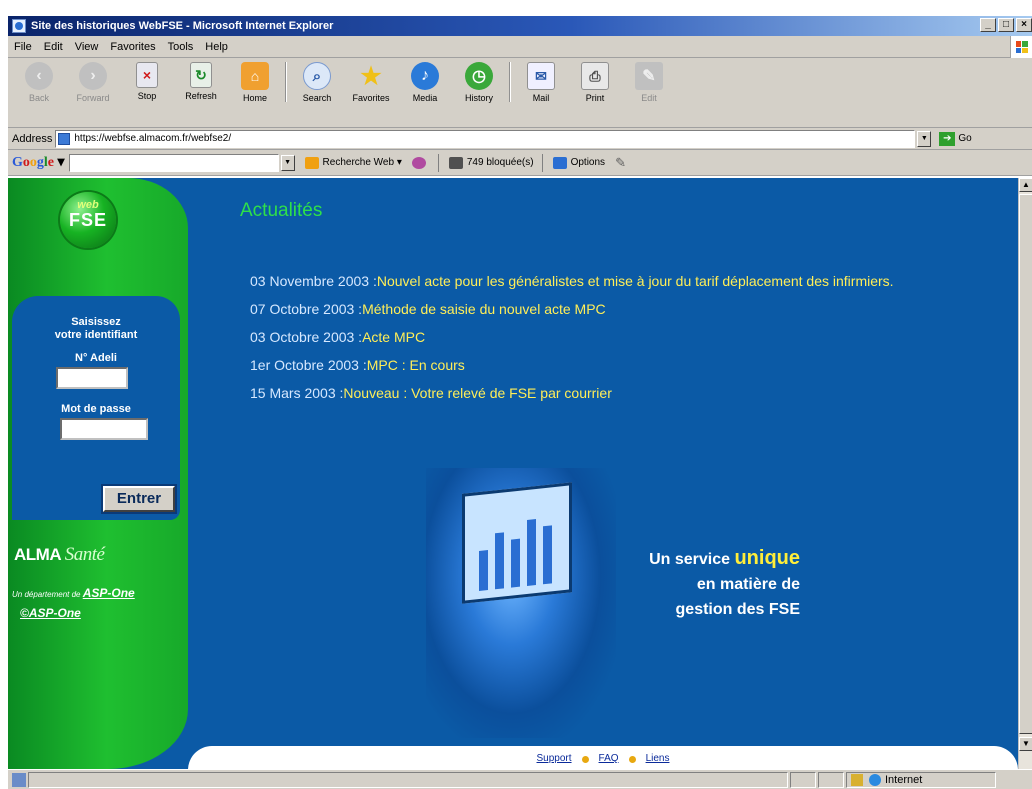 This screenshot has width=1032, height=789. I want to click on toolbar-separator, so click(510, 82).